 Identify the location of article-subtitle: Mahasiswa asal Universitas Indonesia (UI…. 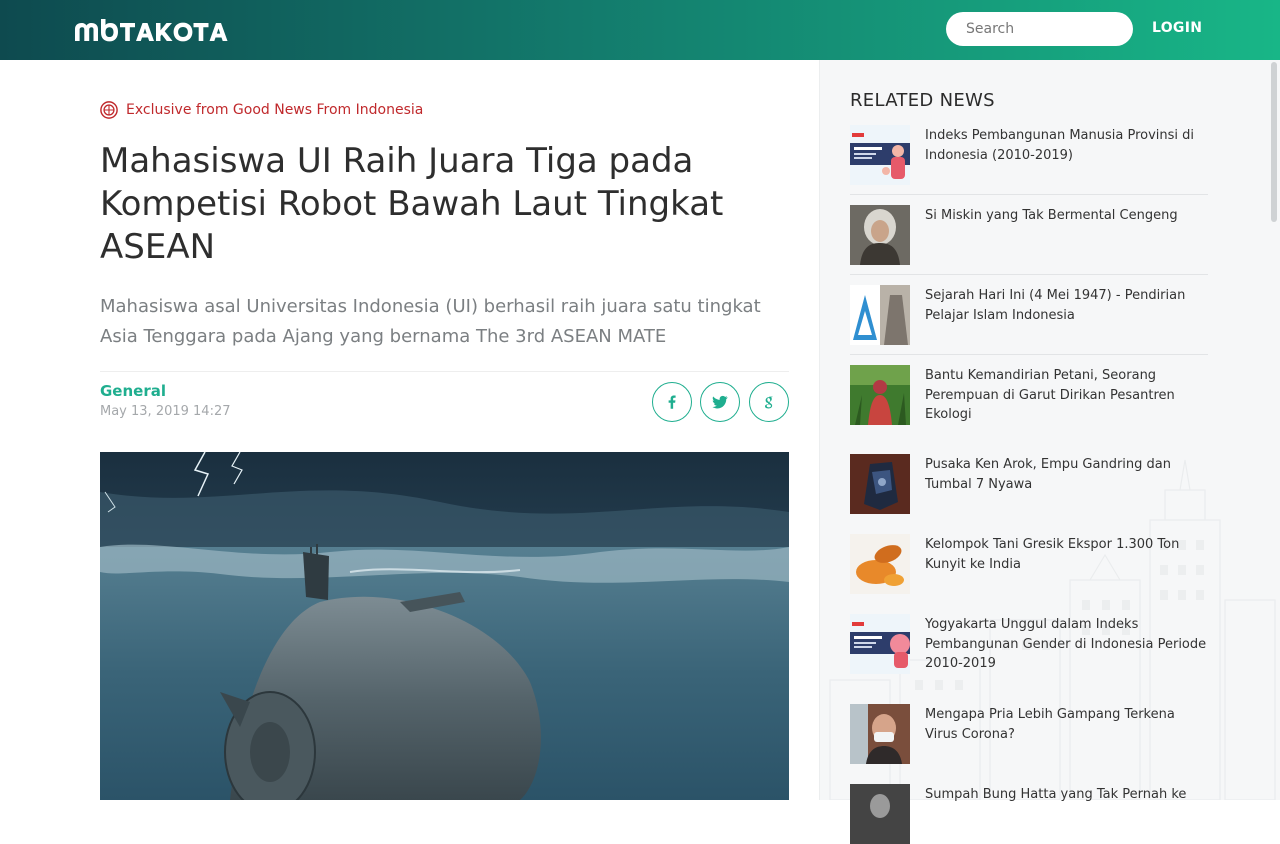
(430, 321).